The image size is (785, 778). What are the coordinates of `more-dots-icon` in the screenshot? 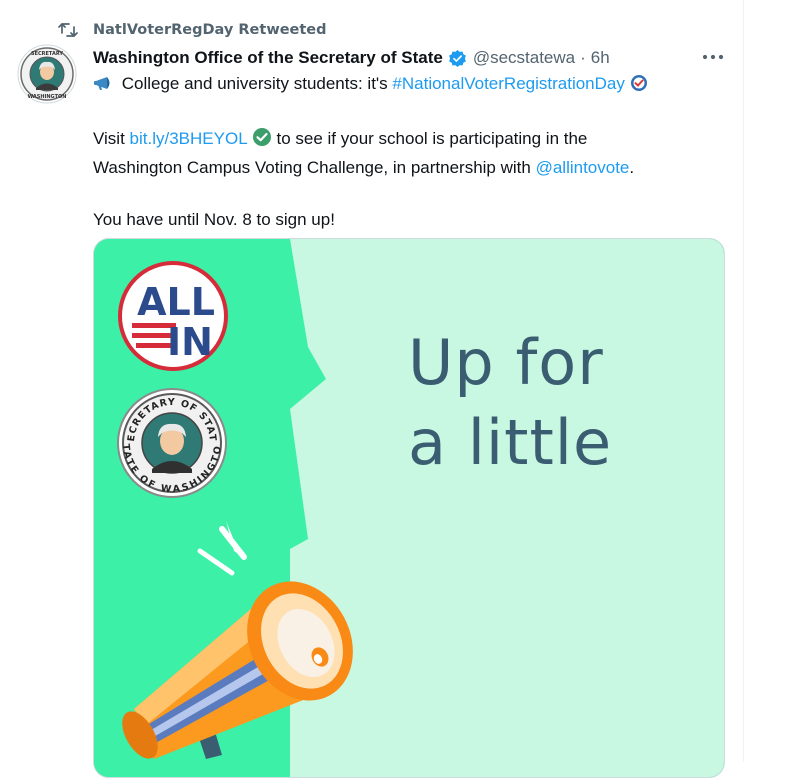 It's located at (713, 57).